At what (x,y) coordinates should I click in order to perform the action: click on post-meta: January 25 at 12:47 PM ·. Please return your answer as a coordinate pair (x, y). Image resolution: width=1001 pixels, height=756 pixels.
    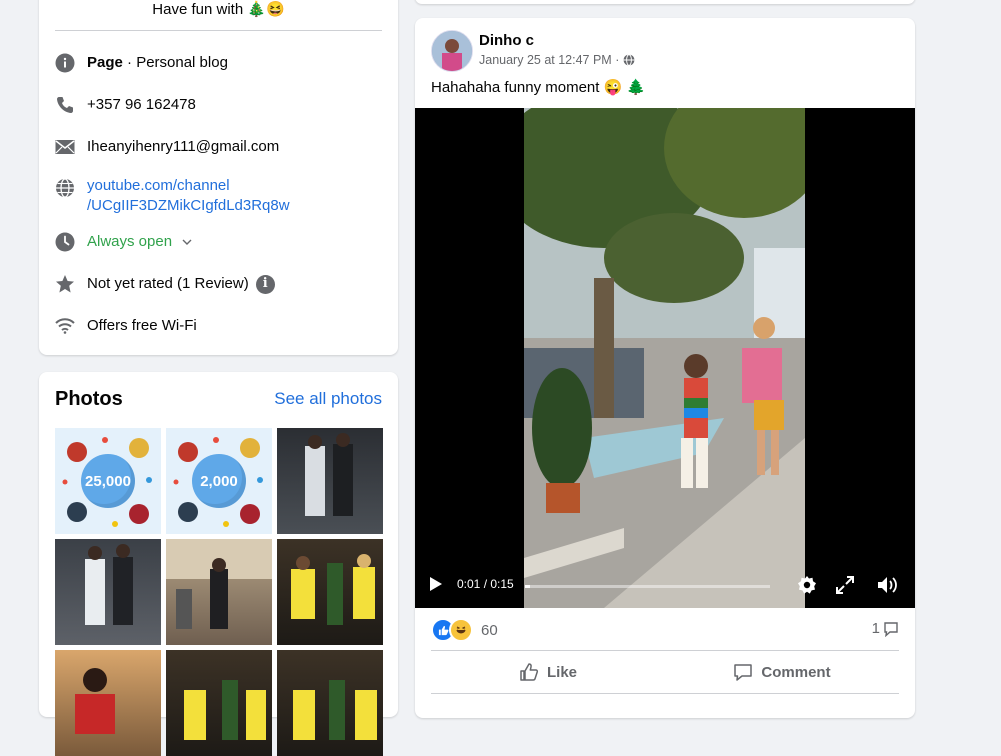
    Looking at the image, I should click on (557, 61).